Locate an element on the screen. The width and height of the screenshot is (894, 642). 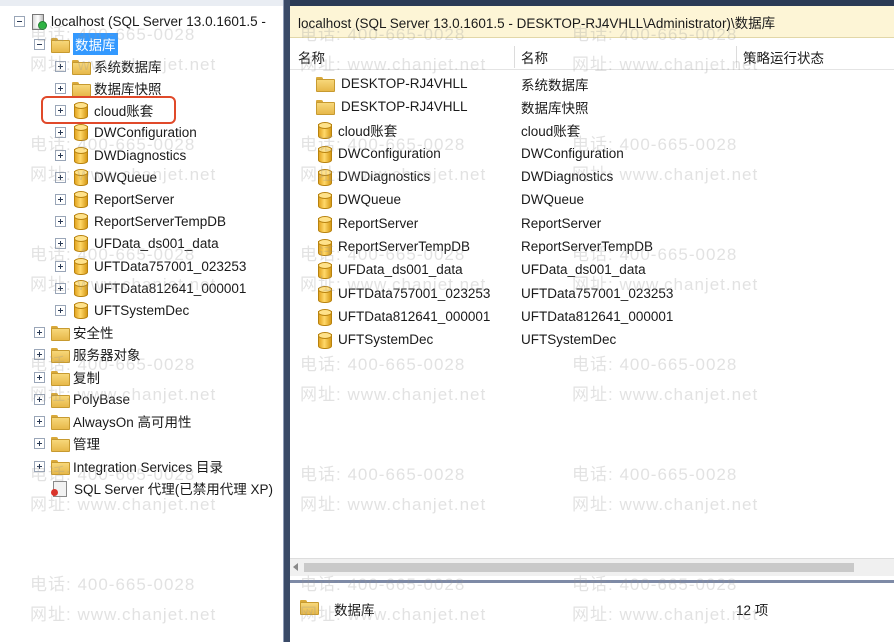
list-item: UFData_ds001_data UFData_ds001_data is located at coordinates (585, 269).